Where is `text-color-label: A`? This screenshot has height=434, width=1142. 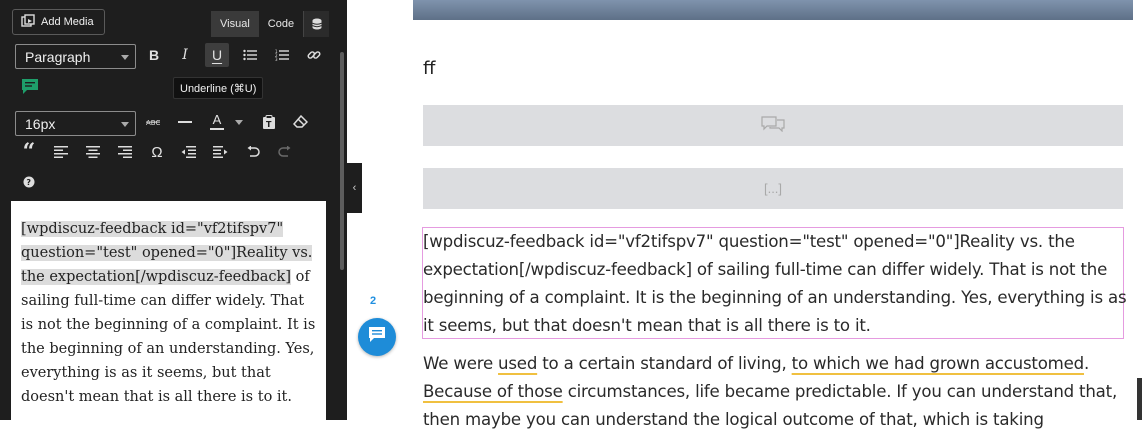
text-color-label: A is located at coordinates (217, 119).